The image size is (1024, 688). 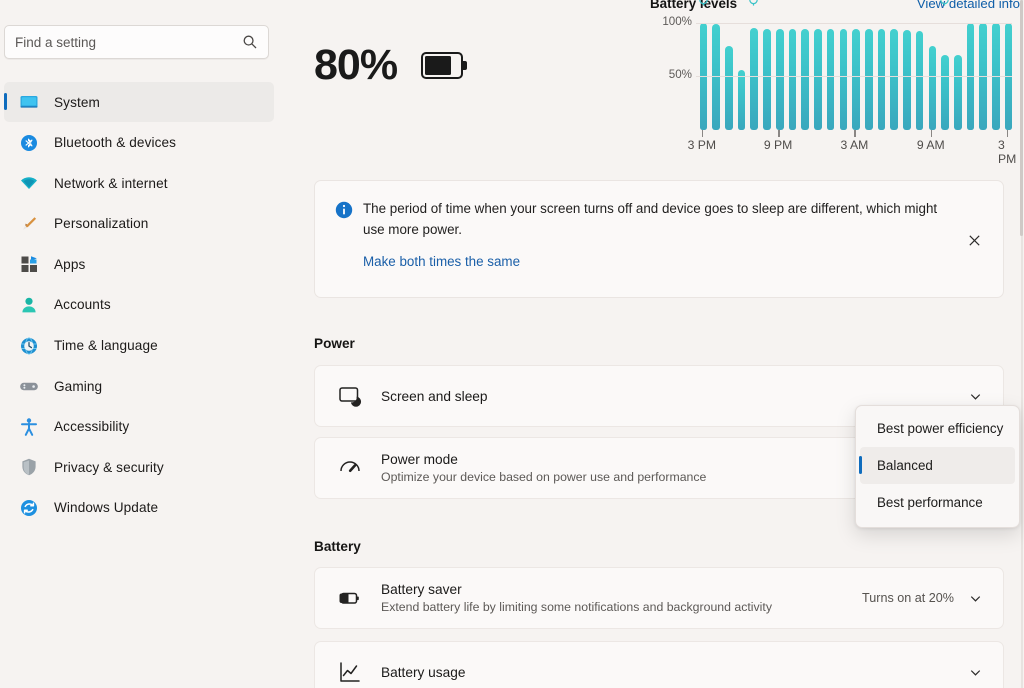 What do you see at coordinates (139, 467) in the screenshot?
I see `sidebar-item-privacy-security: Privacy & security` at bounding box center [139, 467].